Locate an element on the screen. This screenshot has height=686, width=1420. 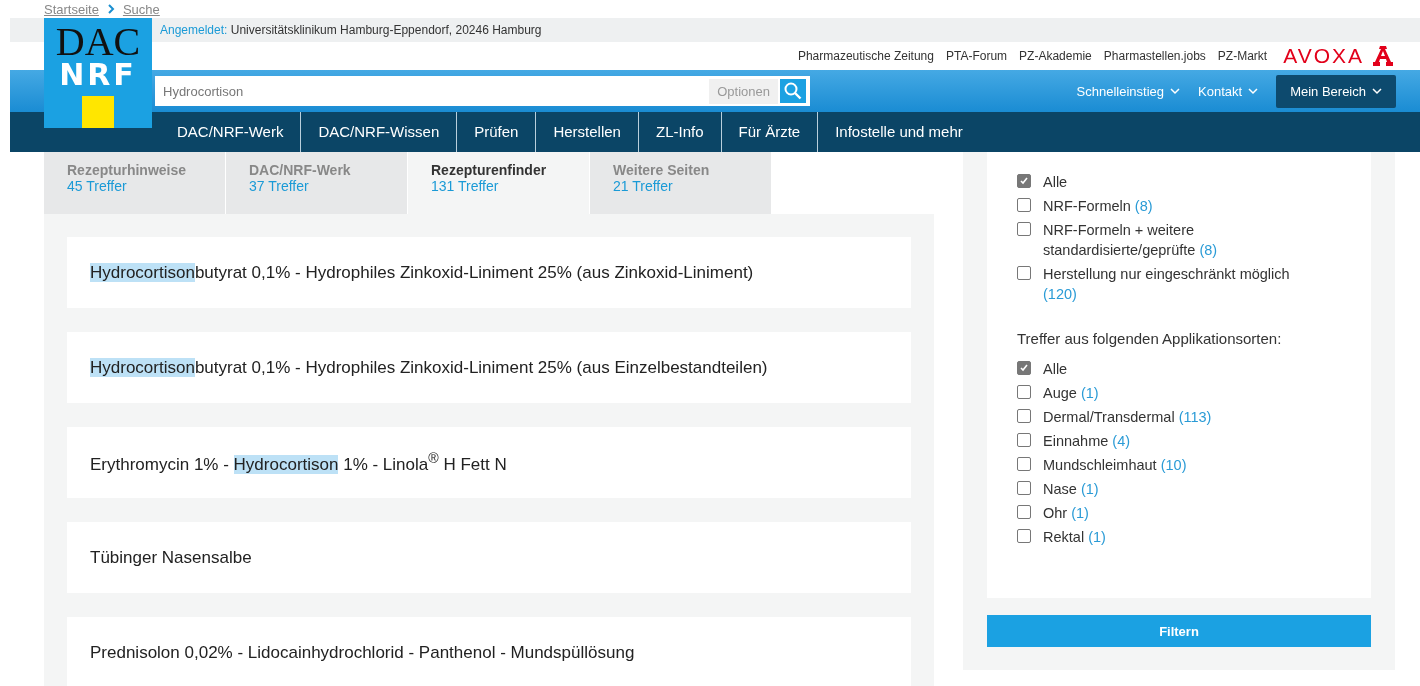
brand-logo: AVOXA is located at coordinates (1323, 56).